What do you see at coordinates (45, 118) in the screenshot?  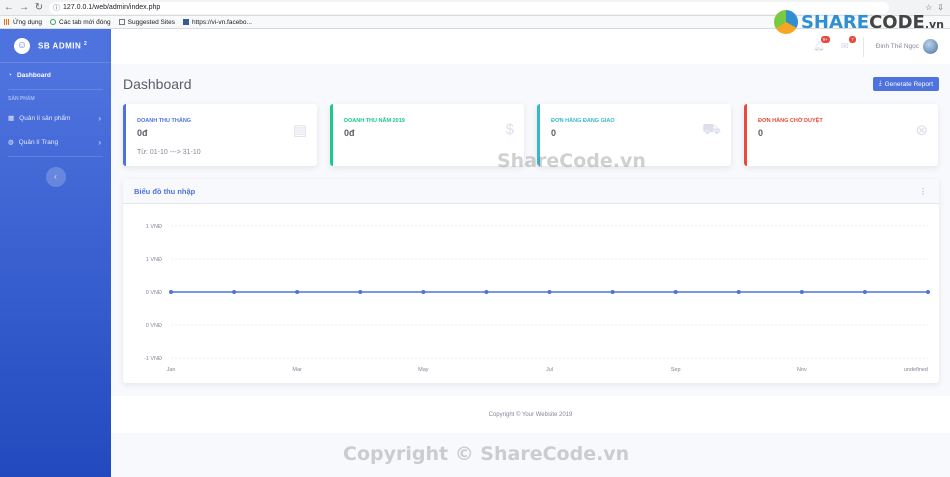 I see `sidebar-item-label: Quản lí sản phẩm` at bounding box center [45, 118].